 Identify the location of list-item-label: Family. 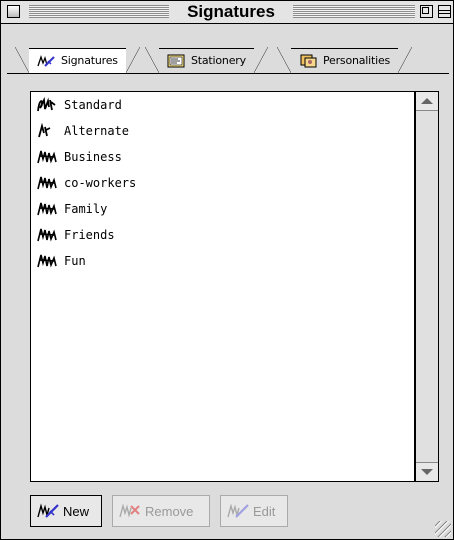
(86, 209).